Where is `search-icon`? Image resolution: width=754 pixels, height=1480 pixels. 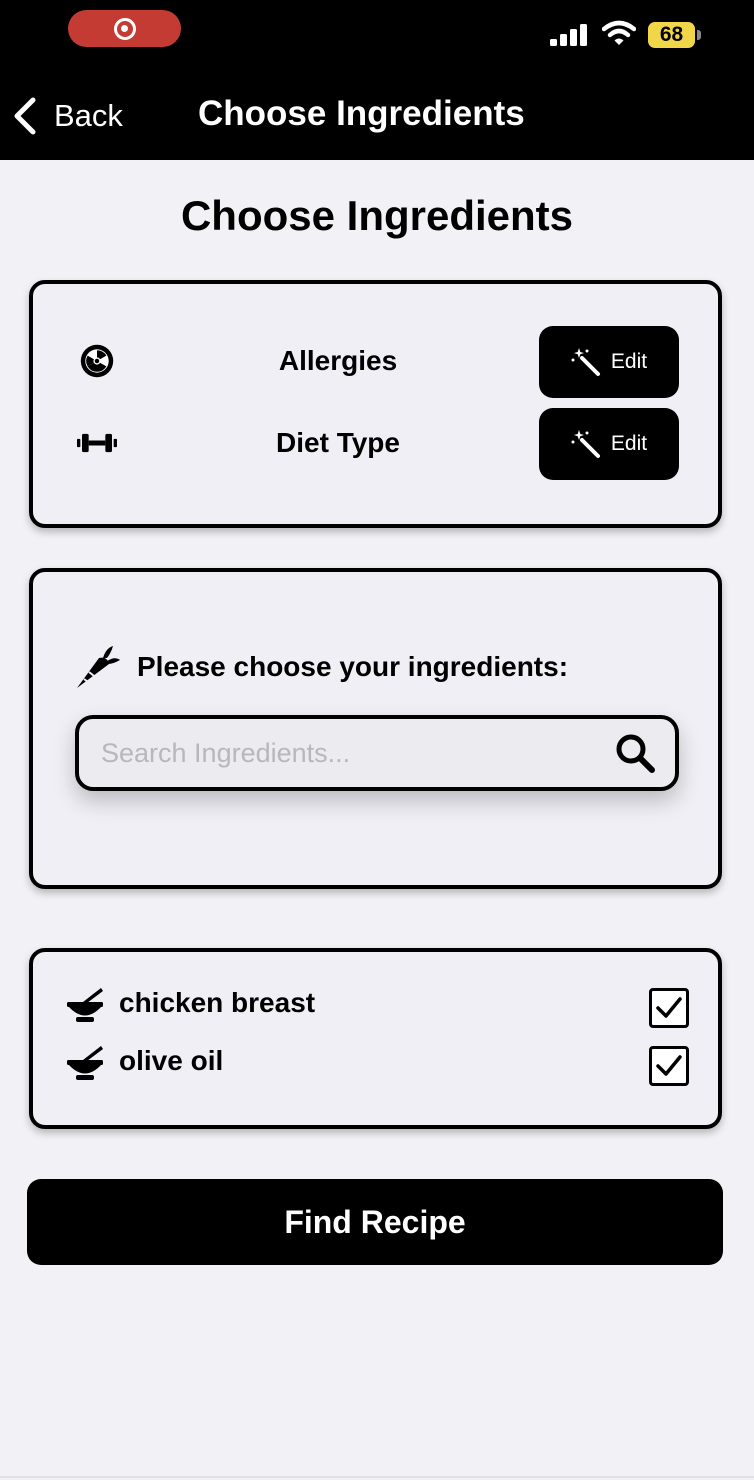 search-icon is located at coordinates (635, 753).